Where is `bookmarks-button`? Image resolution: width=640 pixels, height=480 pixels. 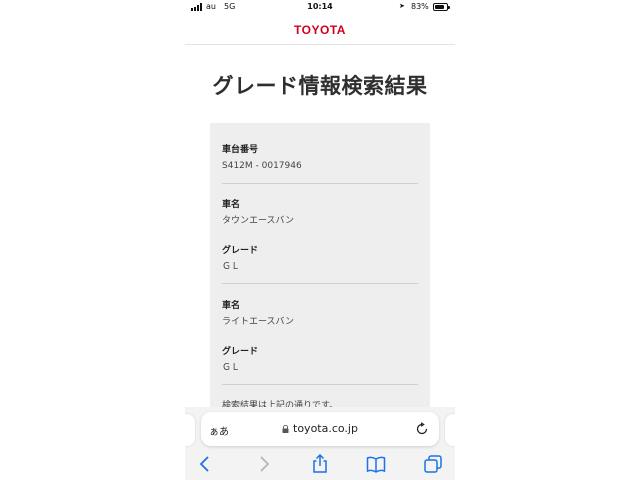
bookmarks-button is located at coordinates (376, 464).